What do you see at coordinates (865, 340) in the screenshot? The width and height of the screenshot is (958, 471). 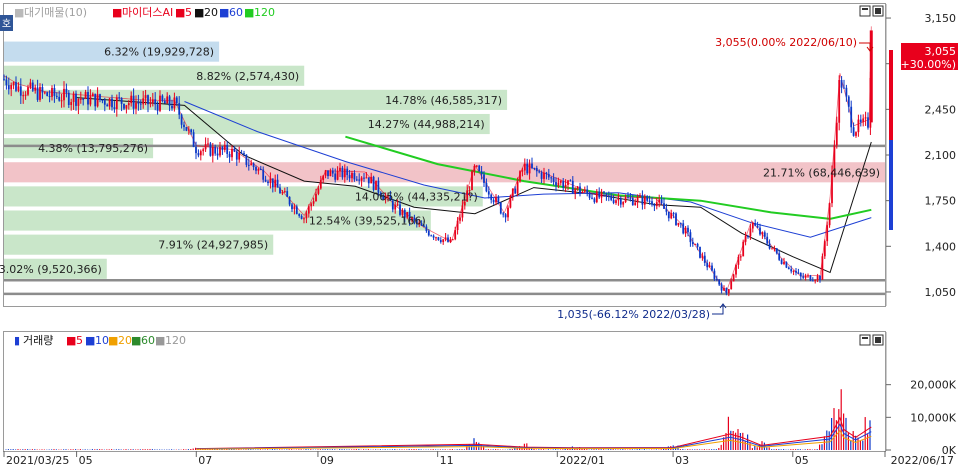 I see `vol-maximize-button` at bounding box center [865, 340].